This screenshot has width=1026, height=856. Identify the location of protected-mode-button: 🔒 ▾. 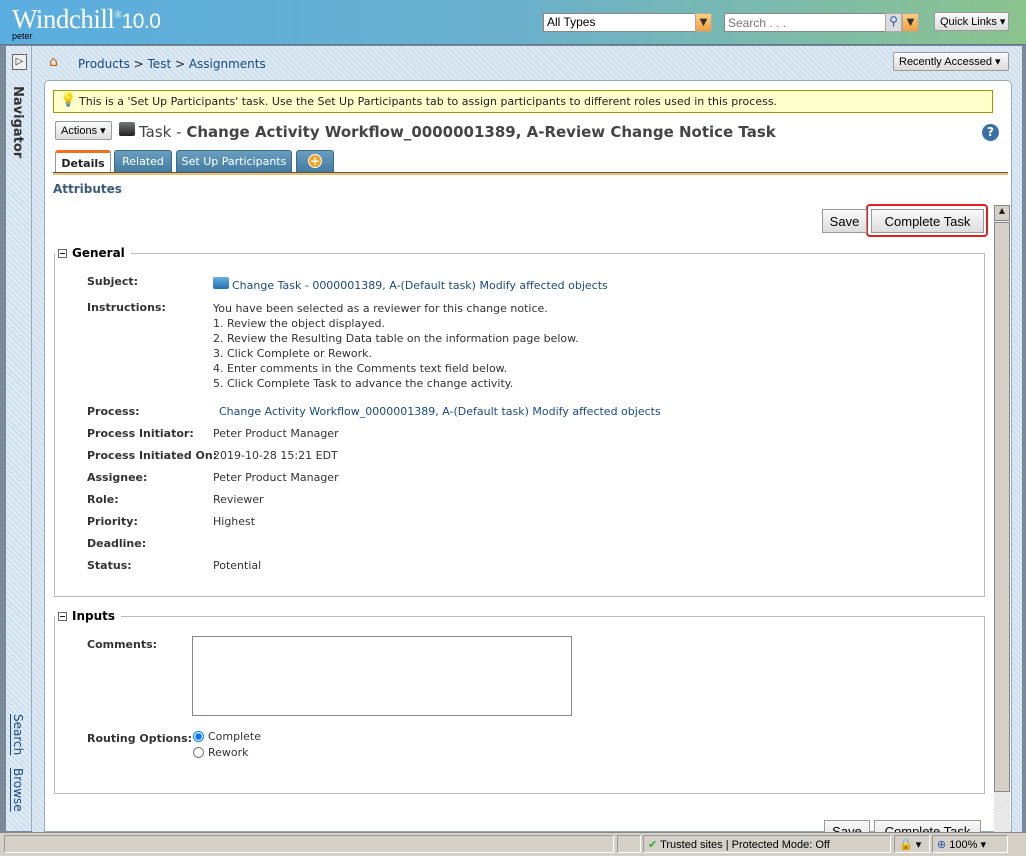
(912, 844).